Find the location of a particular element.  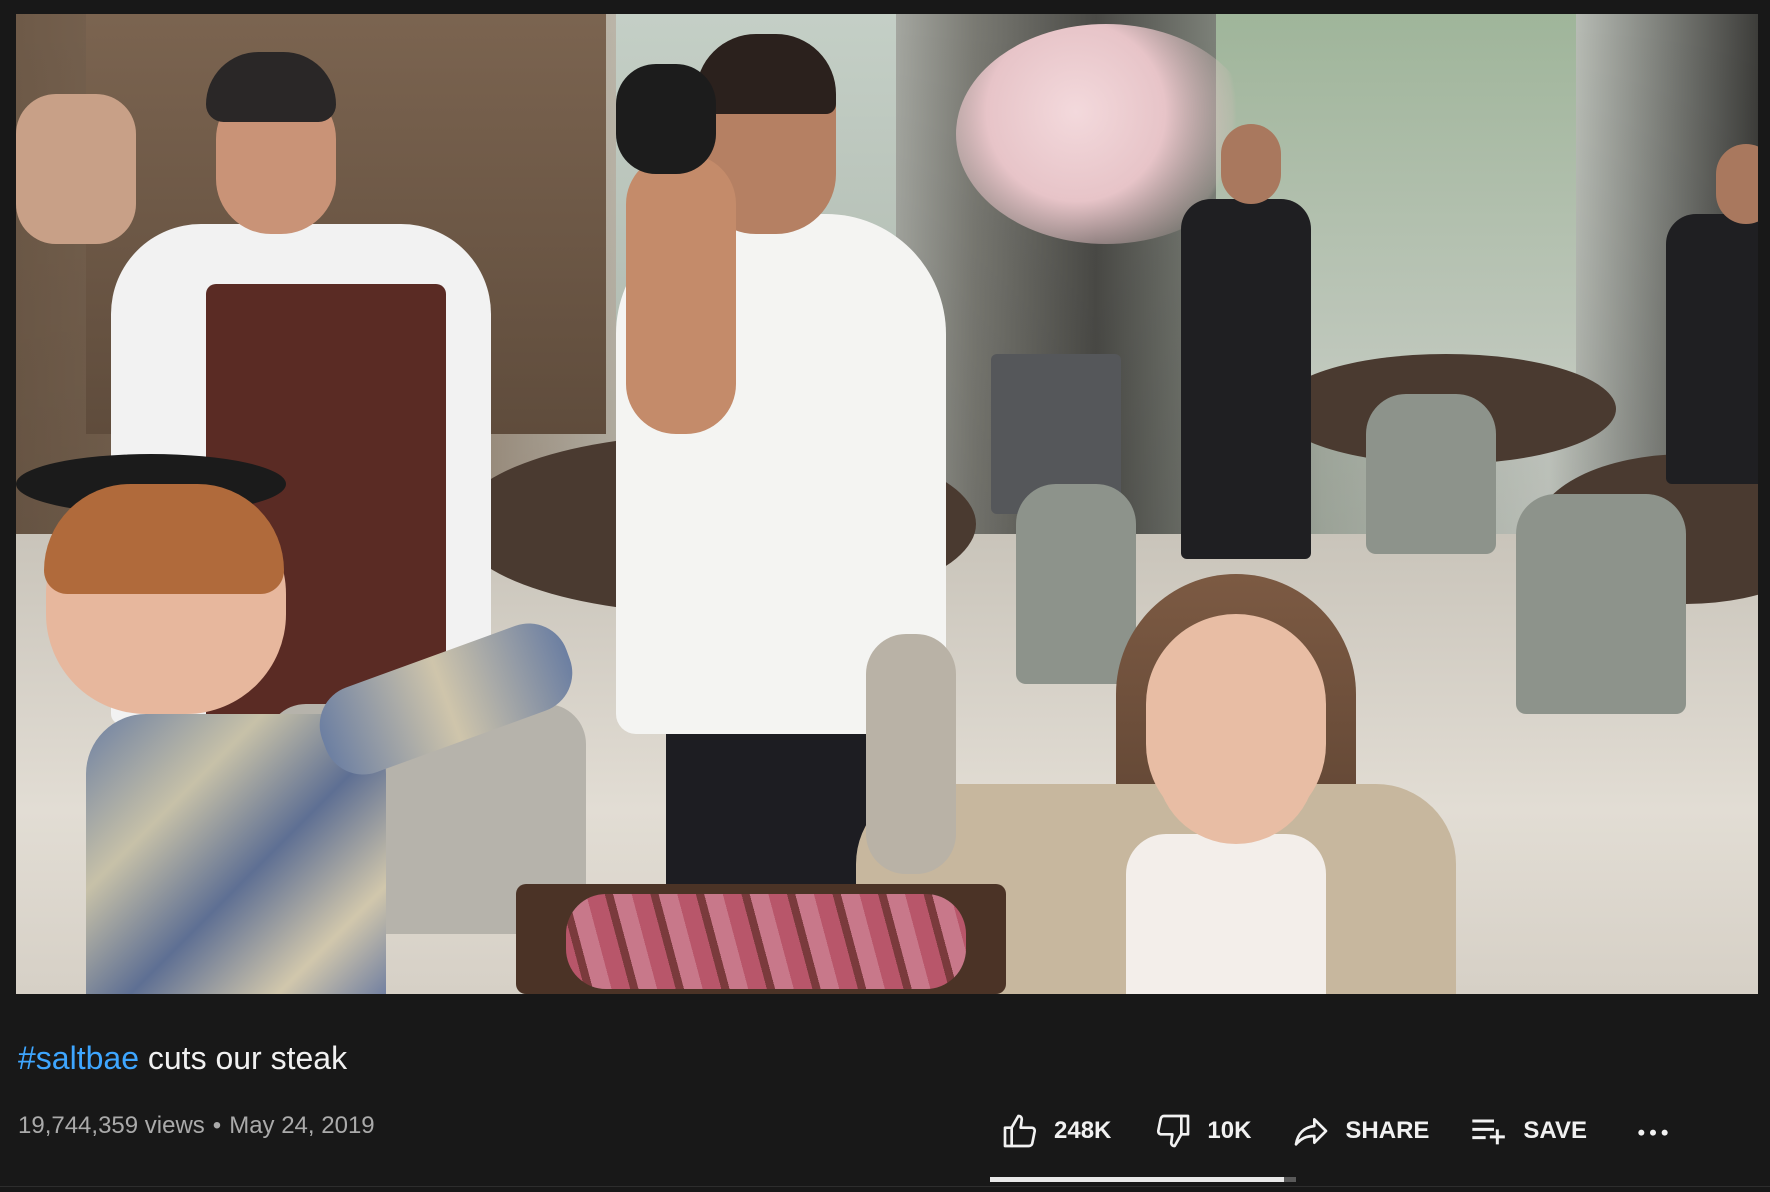

video-title: #saltbae cuts our steak is located at coordinates (182, 1058).